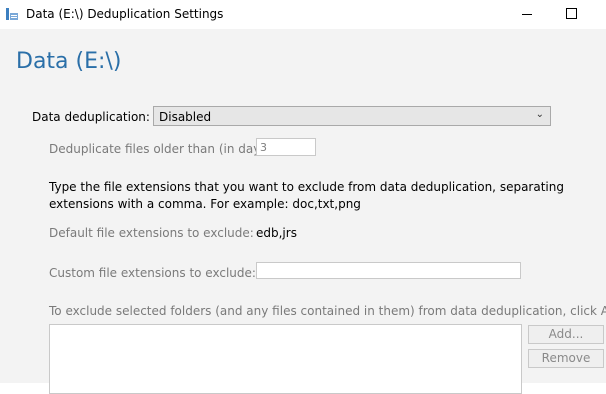  What do you see at coordinates (285, 359) in the screenshot?
I see `excluded-folders-list` at bounding box center [285, 359].